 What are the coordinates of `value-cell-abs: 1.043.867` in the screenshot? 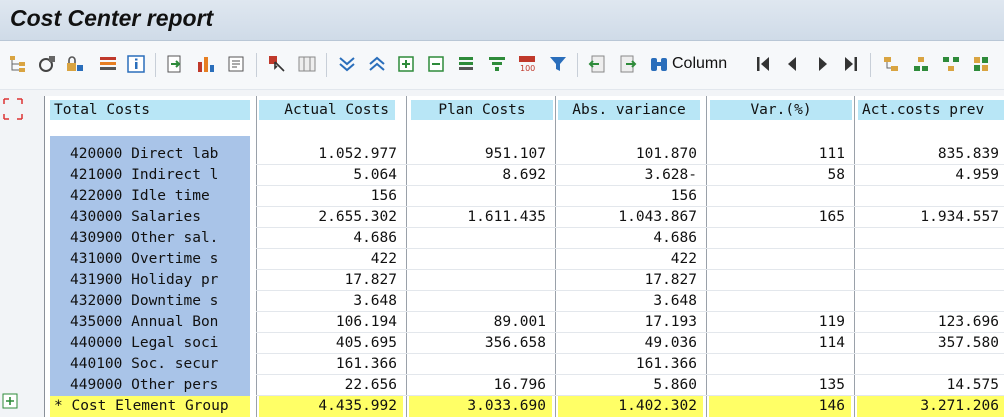 It's located at (630, 217).